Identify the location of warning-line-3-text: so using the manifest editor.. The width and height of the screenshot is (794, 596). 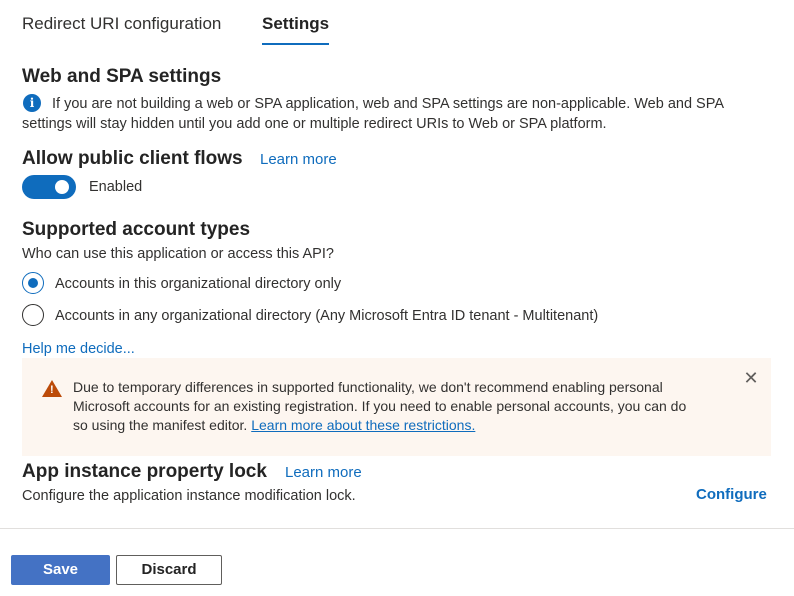
(162, 425).